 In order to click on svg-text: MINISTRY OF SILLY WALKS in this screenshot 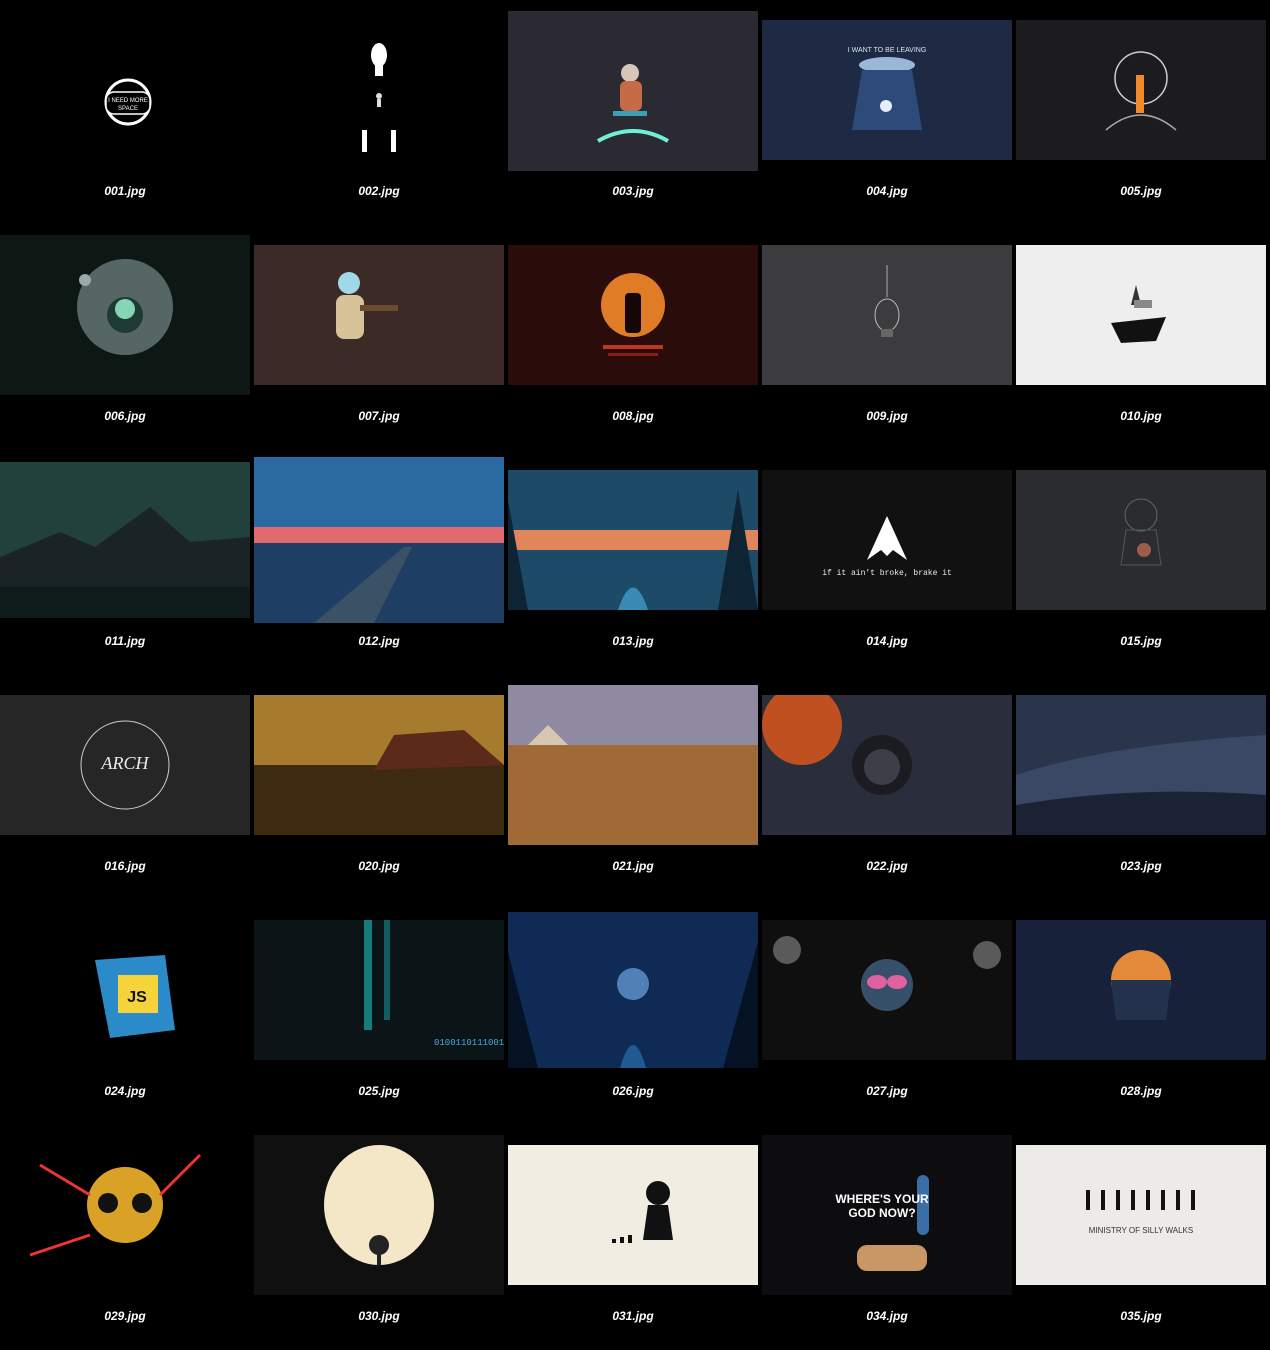, I will do `click(1141, 1230)`.